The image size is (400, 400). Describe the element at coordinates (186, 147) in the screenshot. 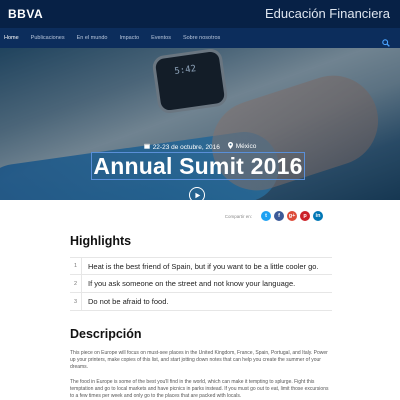

I see `event-date-text: 22-23 de octubre, 2016` at that location.